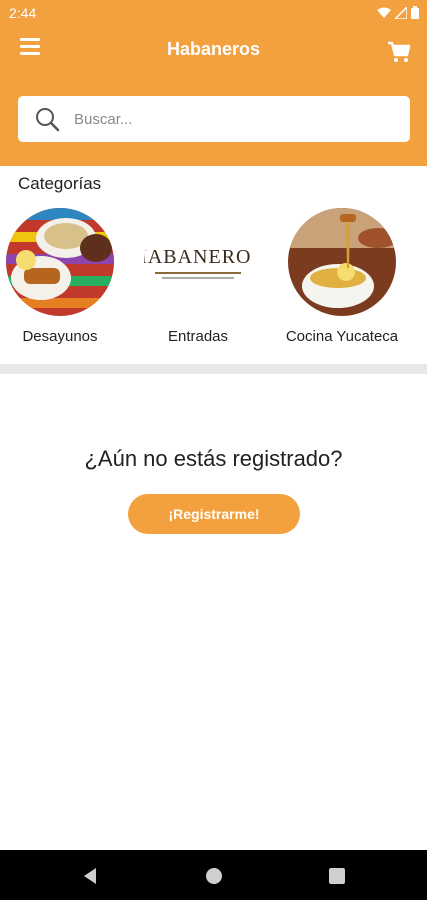  I want to click on category-image-entradas: HABANEROS, so click(198, 262).